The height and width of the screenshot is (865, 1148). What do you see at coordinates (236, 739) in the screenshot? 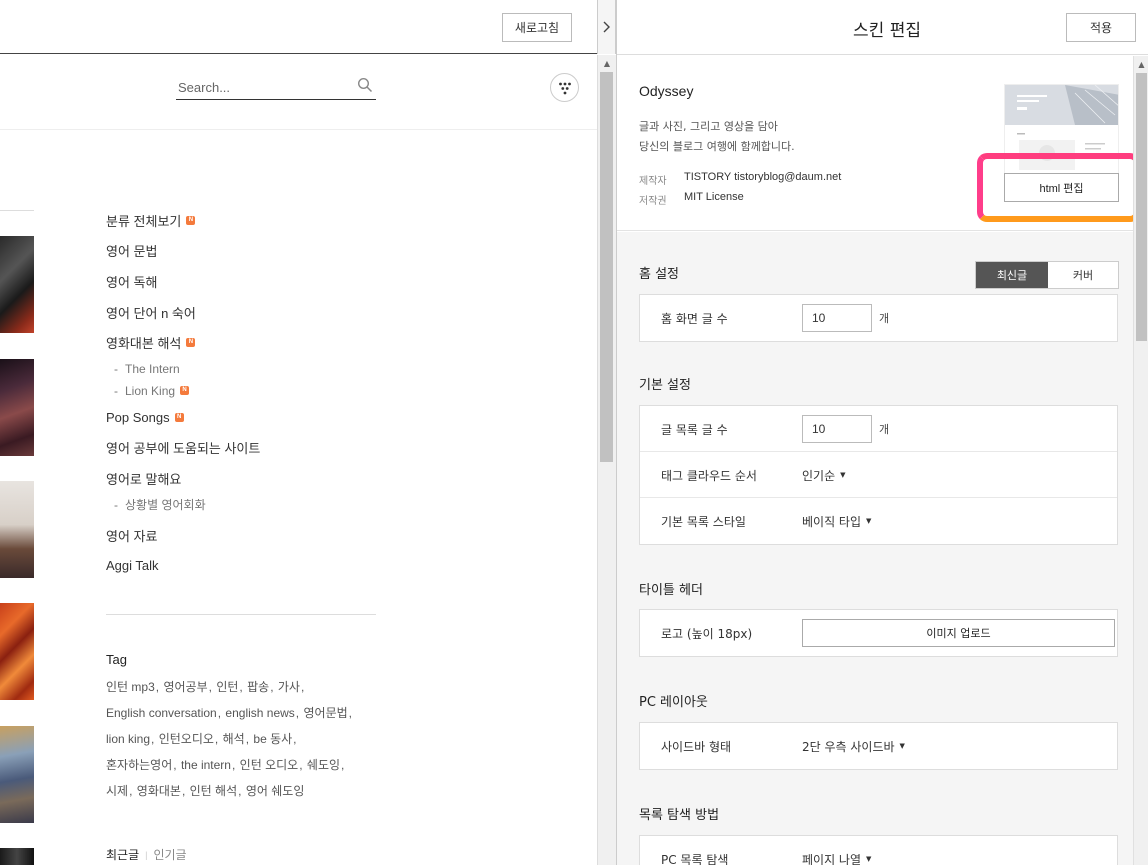
I see `tag-link: 해석,` at bounding box center [236, 739].